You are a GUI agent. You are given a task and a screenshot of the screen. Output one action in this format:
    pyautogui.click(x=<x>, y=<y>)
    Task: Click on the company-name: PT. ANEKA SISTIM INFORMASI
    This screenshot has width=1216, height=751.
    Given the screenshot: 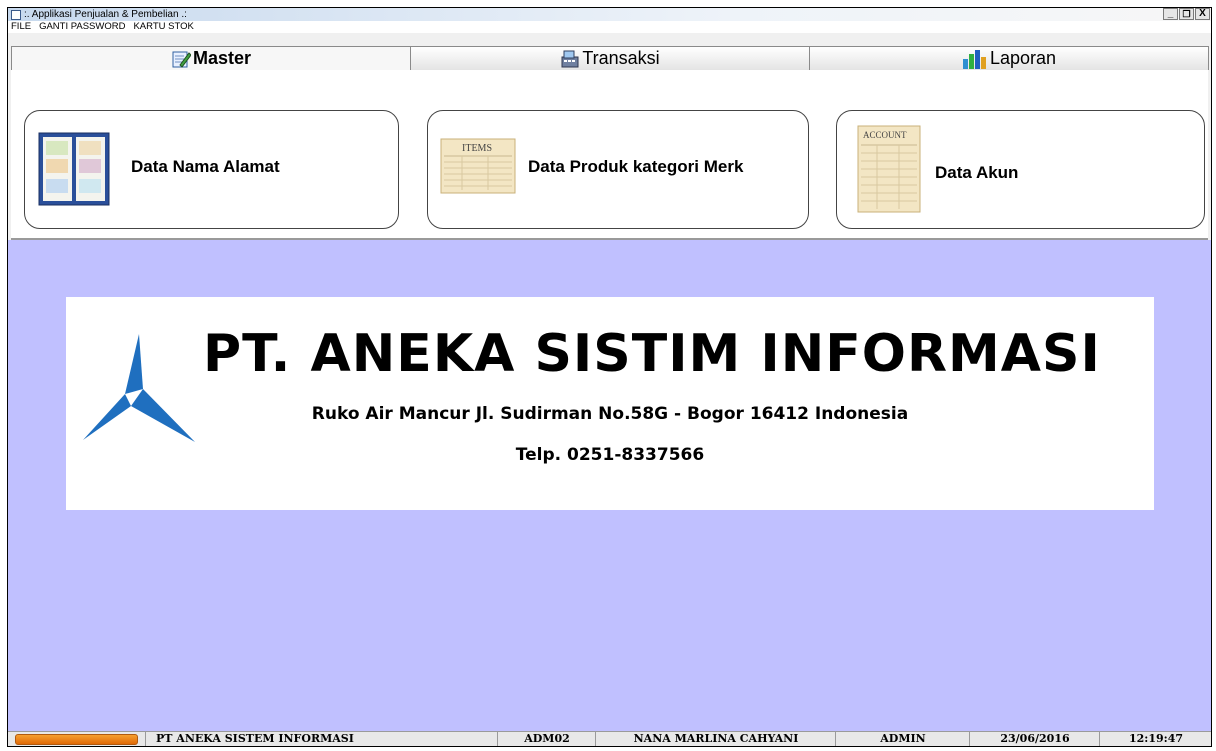 What is the action you would take?
    pyautogui.click(x=652, y=354)
    